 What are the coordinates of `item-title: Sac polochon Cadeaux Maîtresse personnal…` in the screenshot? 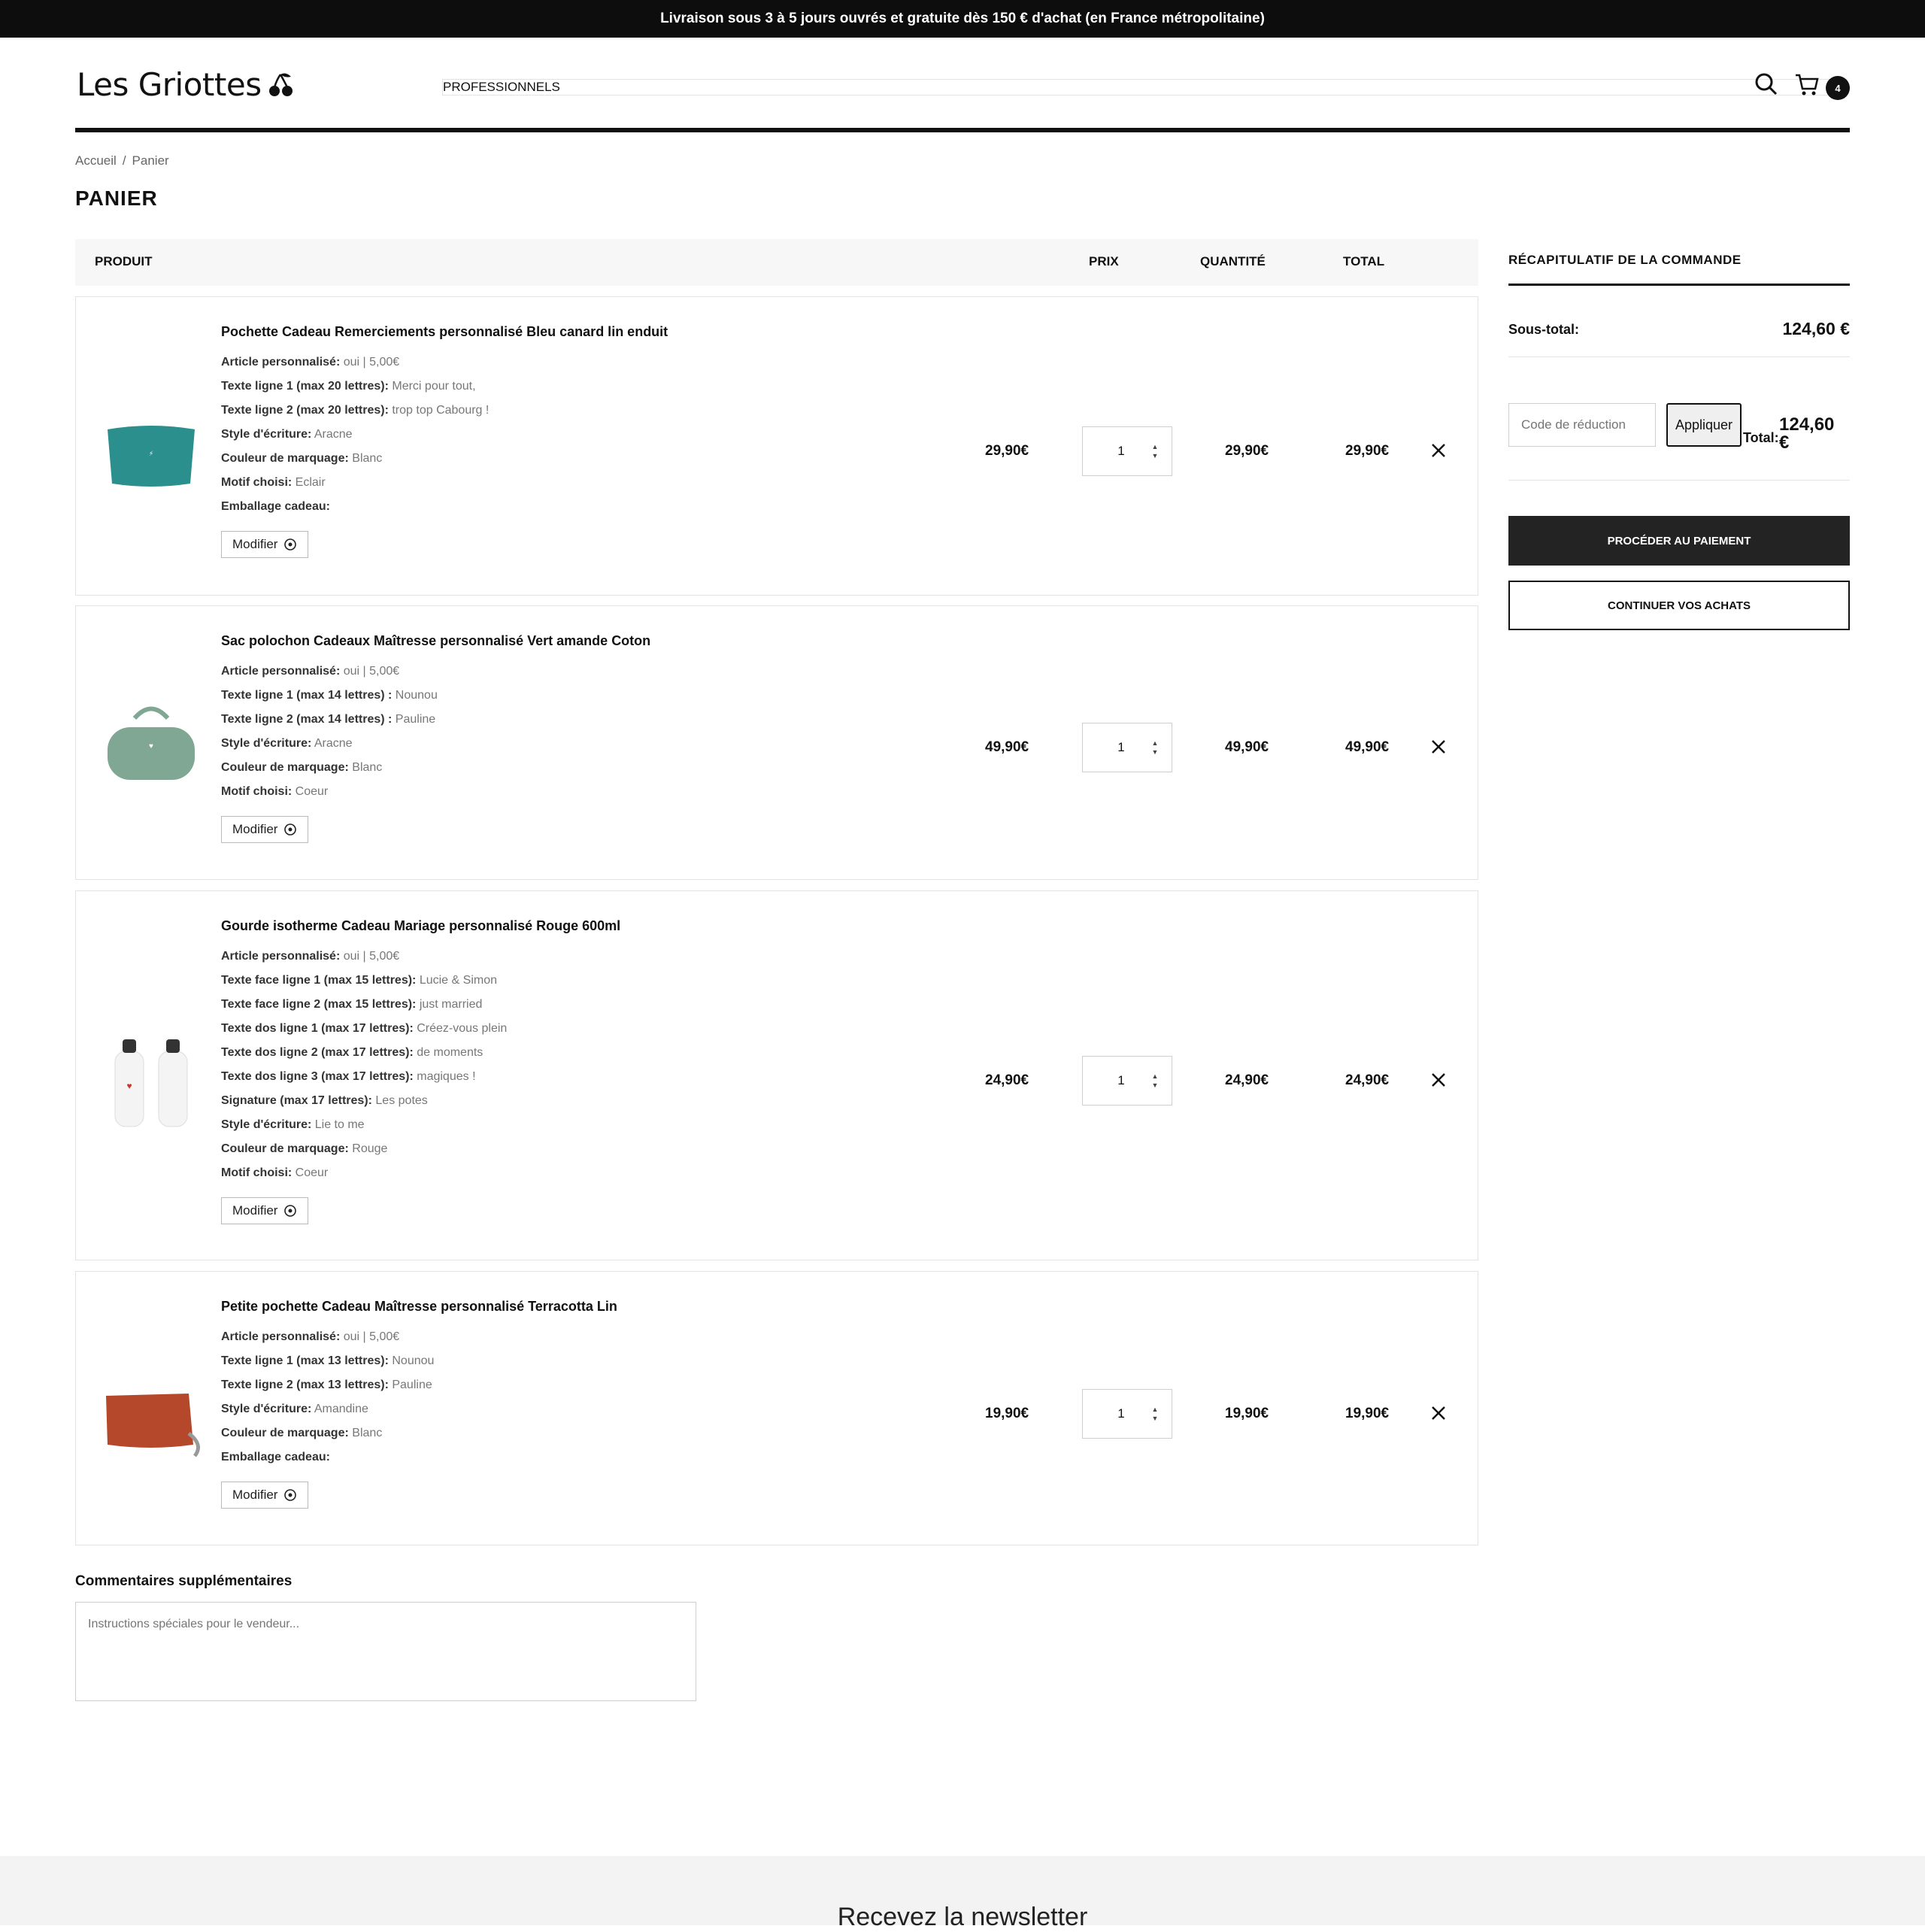 It's located at (436, 641).